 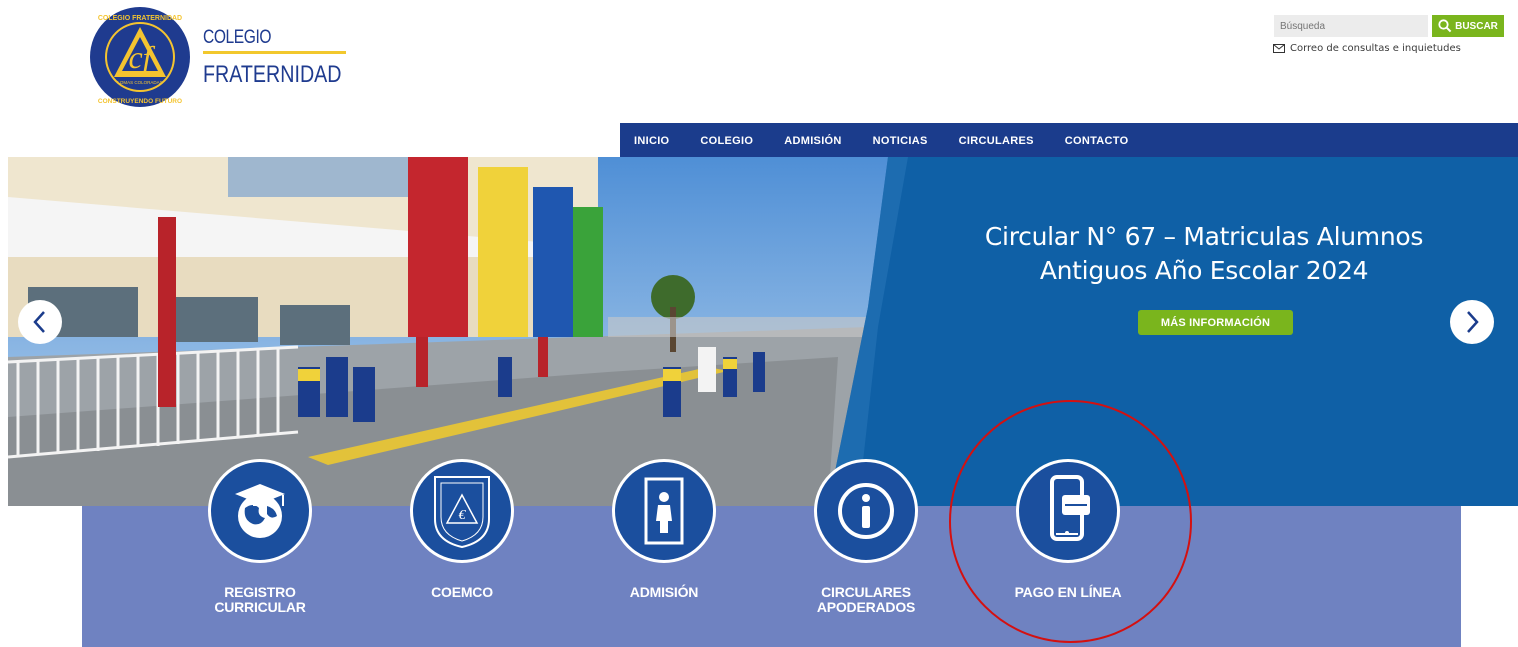 What do you see at coordinates (726, 141) in the screenshot?
I see `nav-item-colegio: COLEGIO` at bounding box center [726, 141].